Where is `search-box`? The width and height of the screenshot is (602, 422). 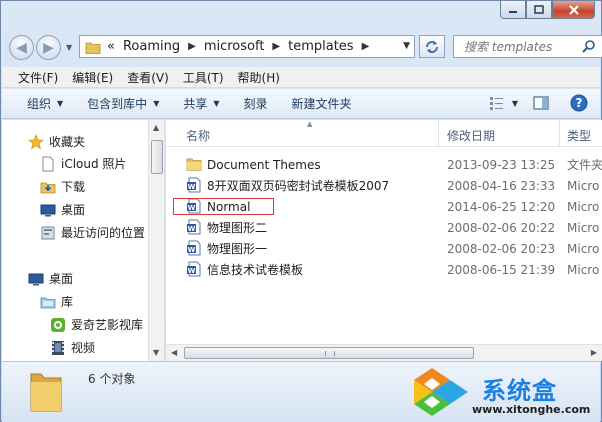 search-box is located at coordinates (527, 46).